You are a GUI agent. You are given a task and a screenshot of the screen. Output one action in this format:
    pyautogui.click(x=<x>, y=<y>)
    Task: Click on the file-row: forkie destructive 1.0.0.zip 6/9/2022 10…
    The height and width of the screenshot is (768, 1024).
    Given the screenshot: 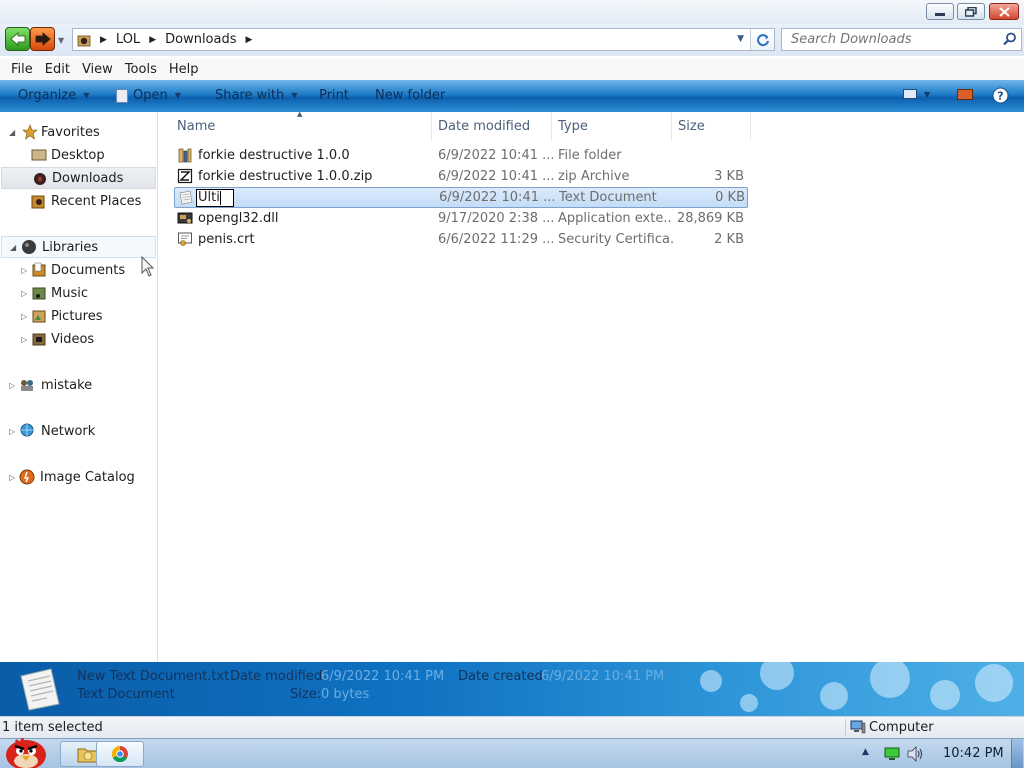 What is the action you would take?
    pyautogui.click(x=461, y=176)
    